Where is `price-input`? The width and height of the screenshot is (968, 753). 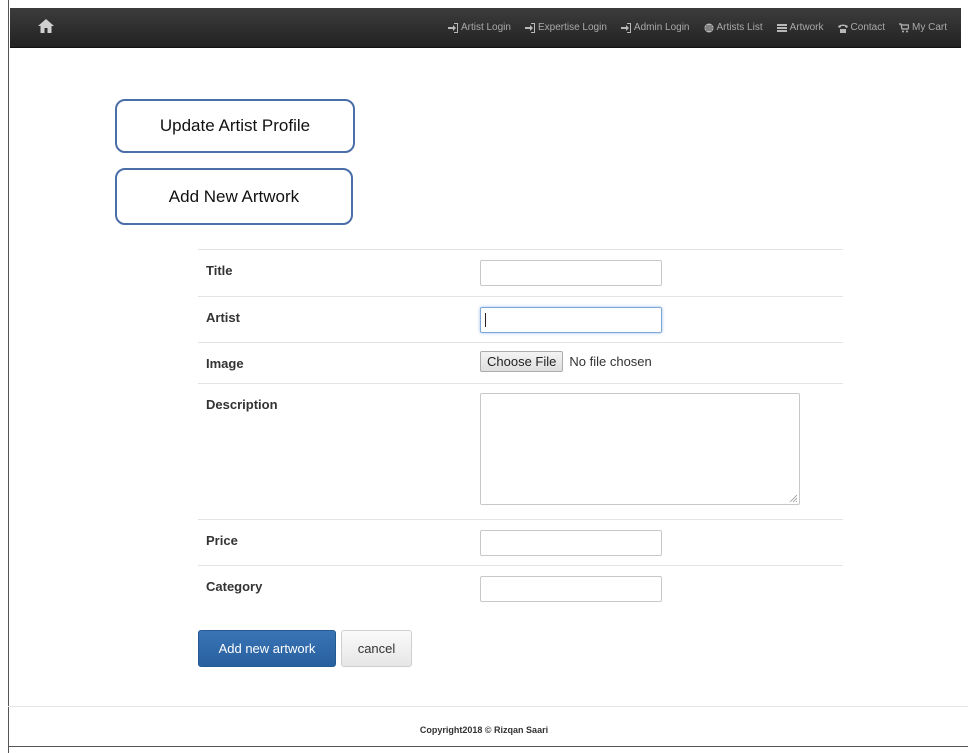 price-input is located at coordinates (571, 543).